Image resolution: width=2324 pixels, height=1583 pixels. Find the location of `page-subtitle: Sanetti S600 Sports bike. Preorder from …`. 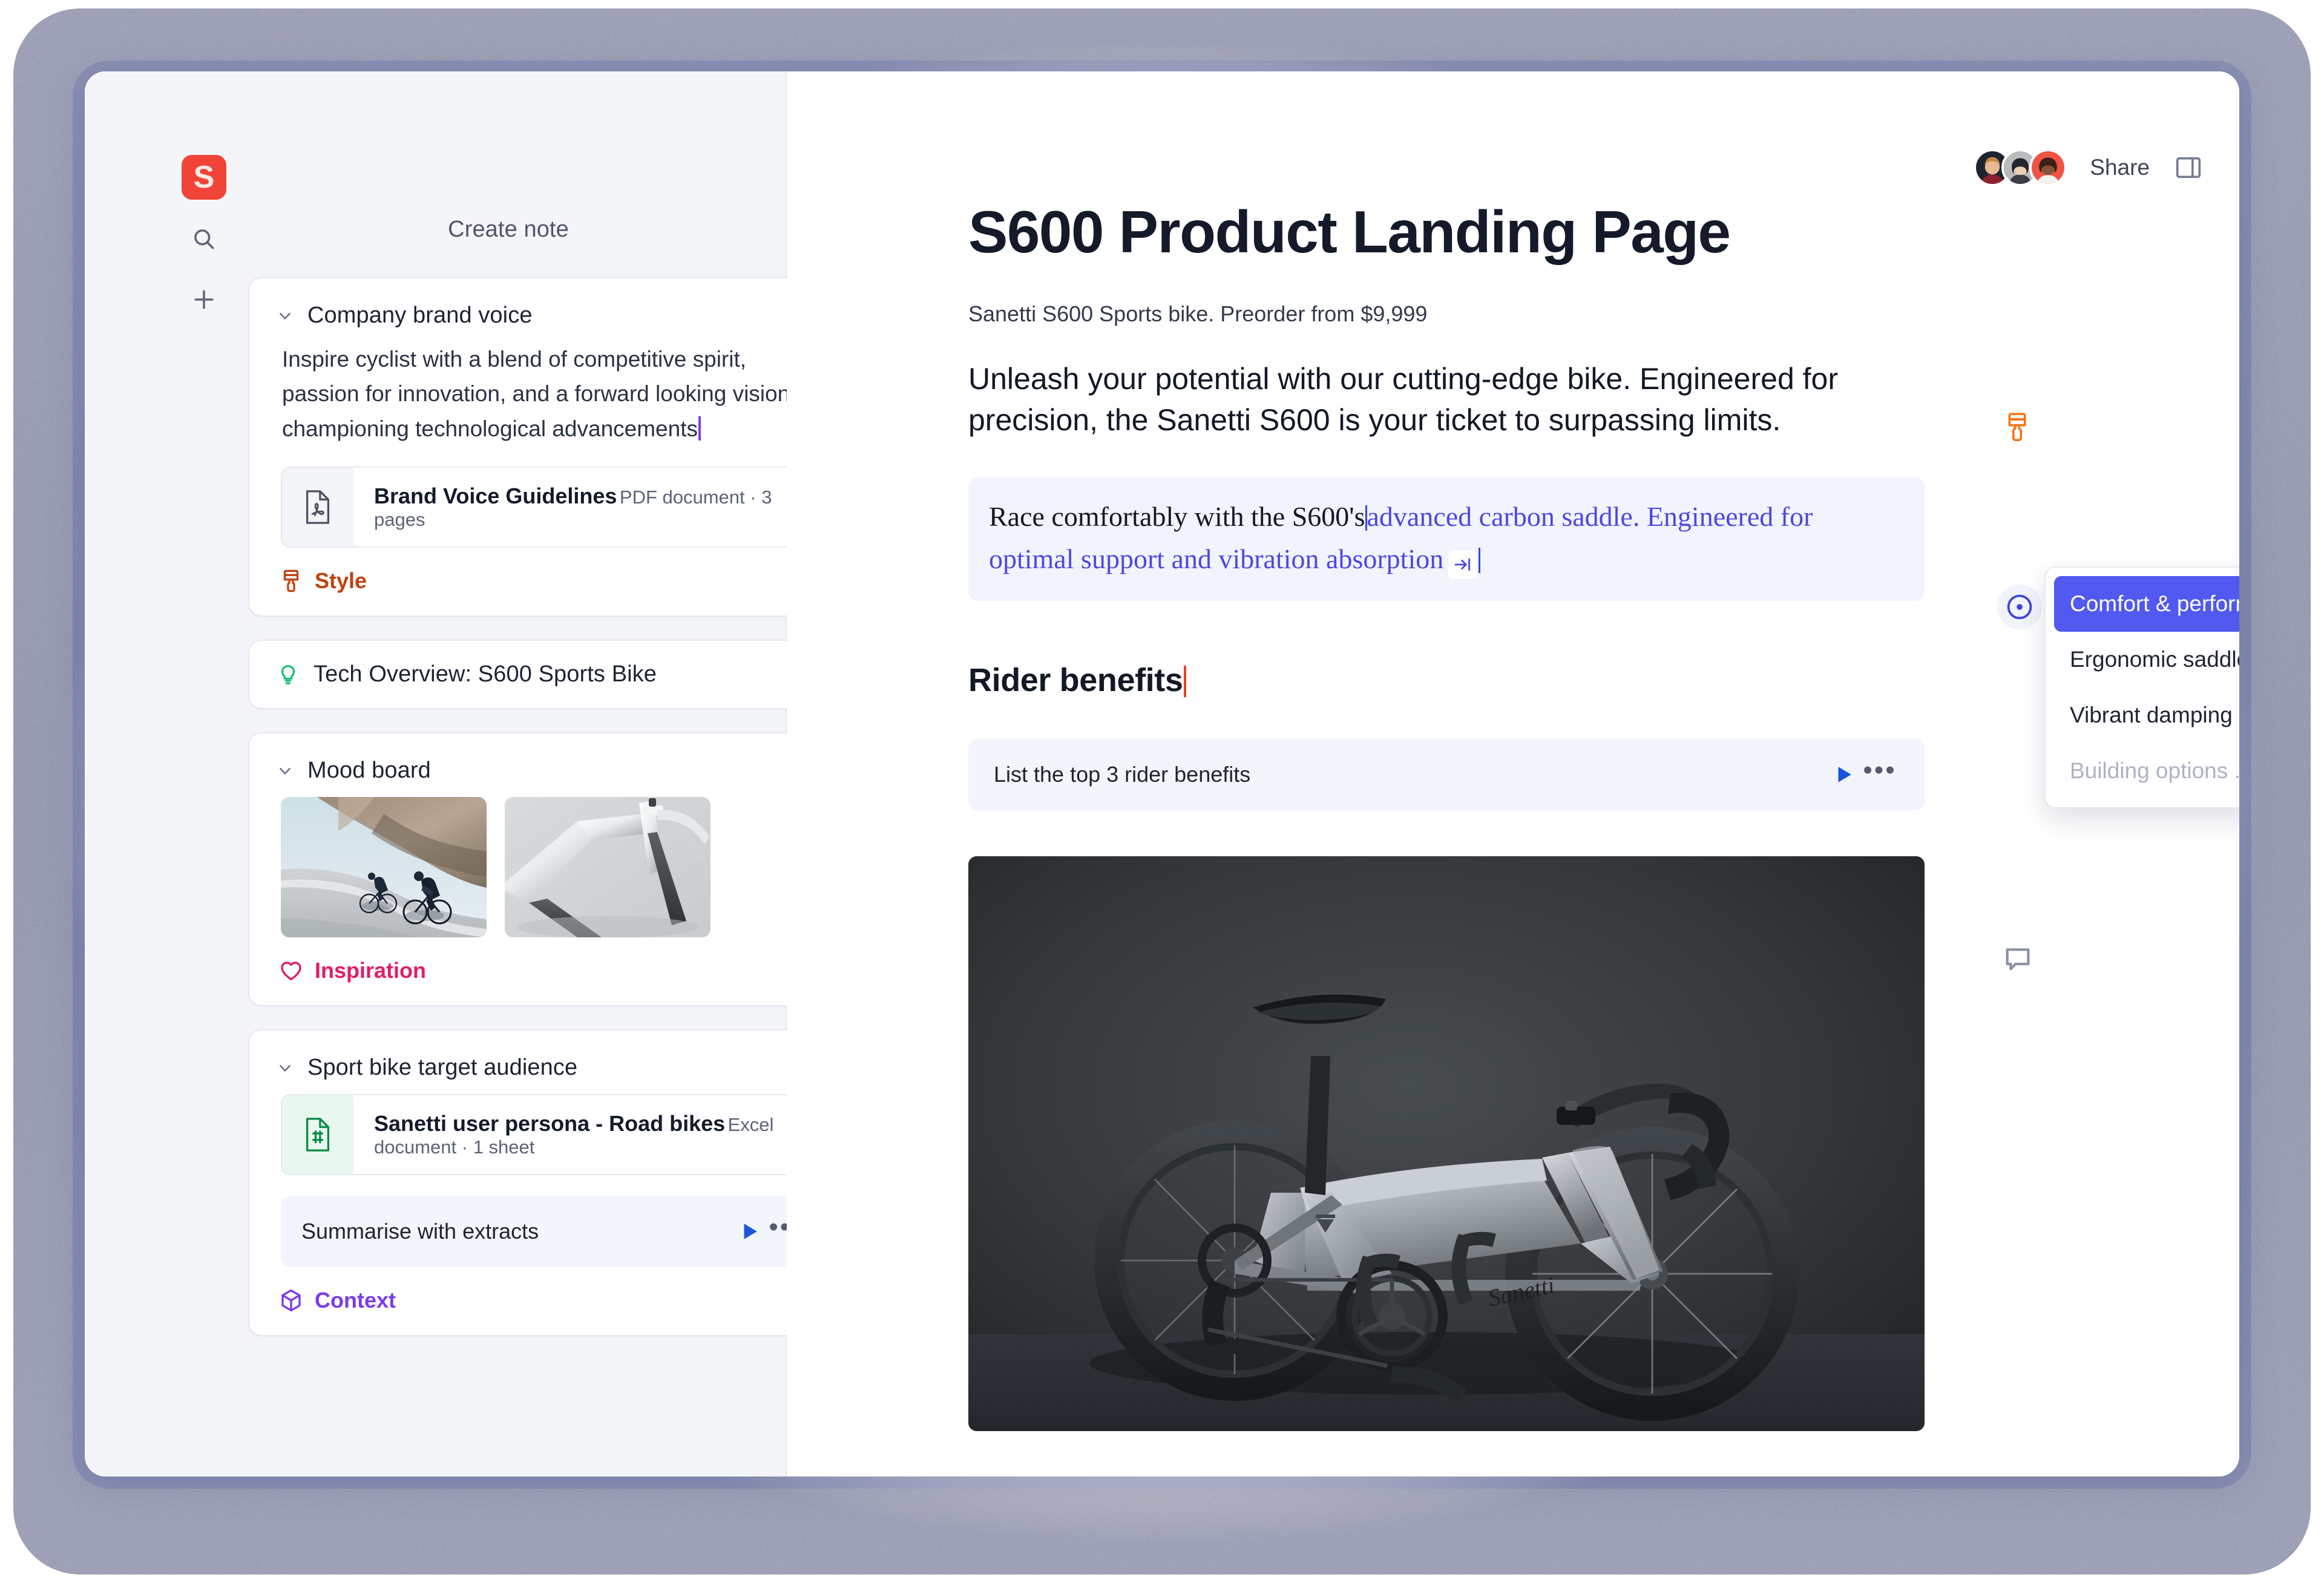

page-subtitle: Sanetti S600 Sports bike. Preorder from … is located at coordinates (1476, 314).